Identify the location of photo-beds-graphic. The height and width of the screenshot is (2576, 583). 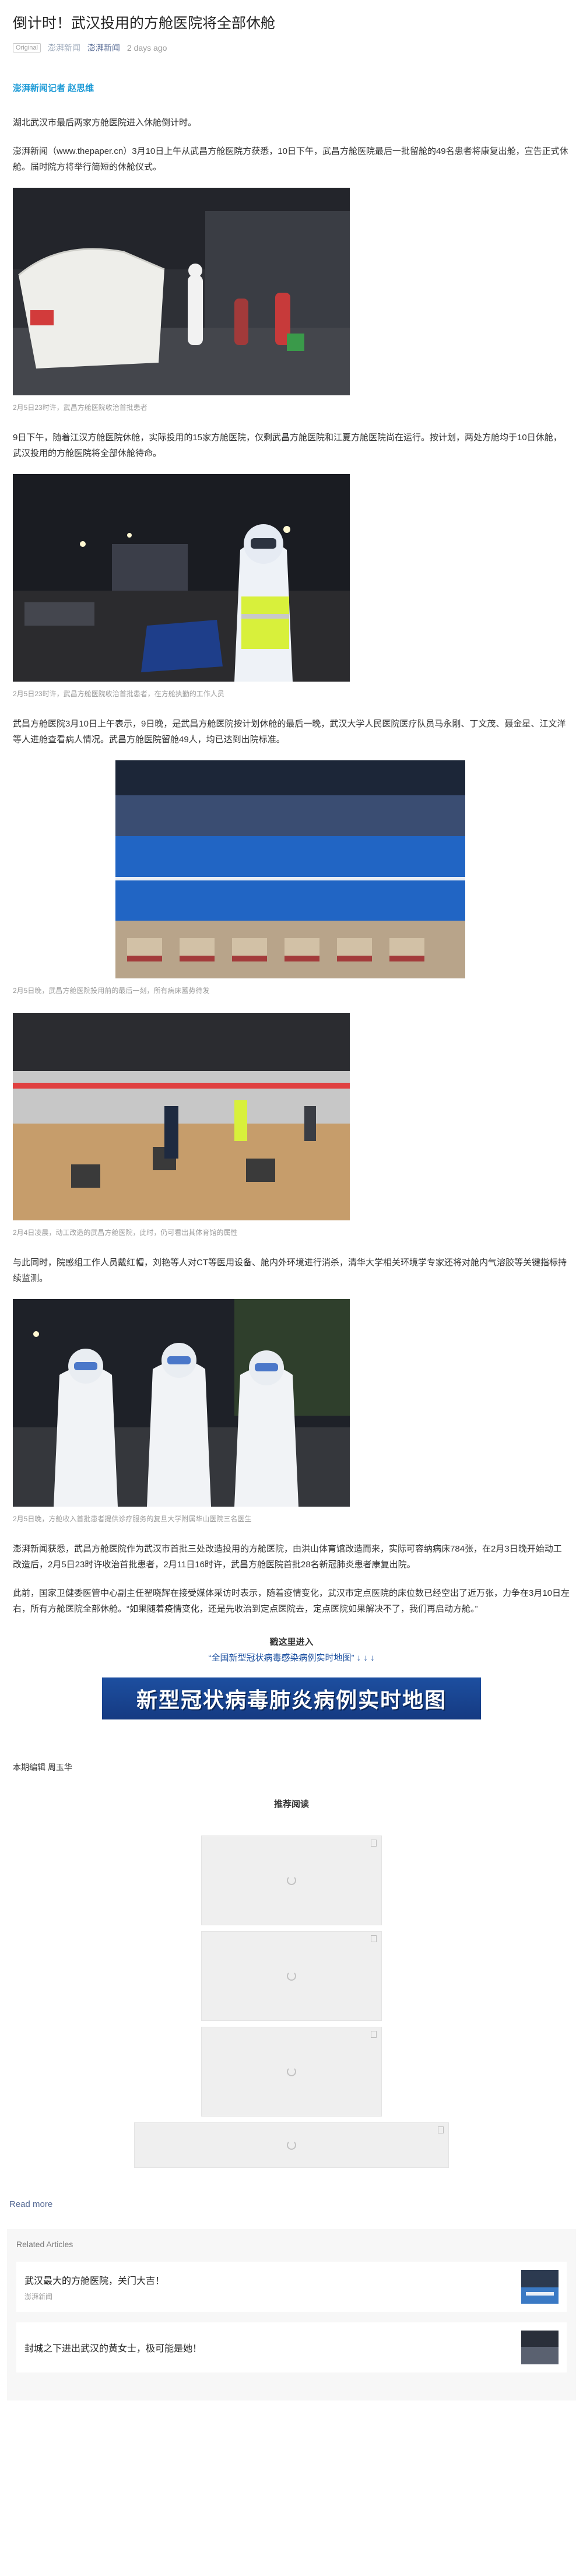
(290, 869).